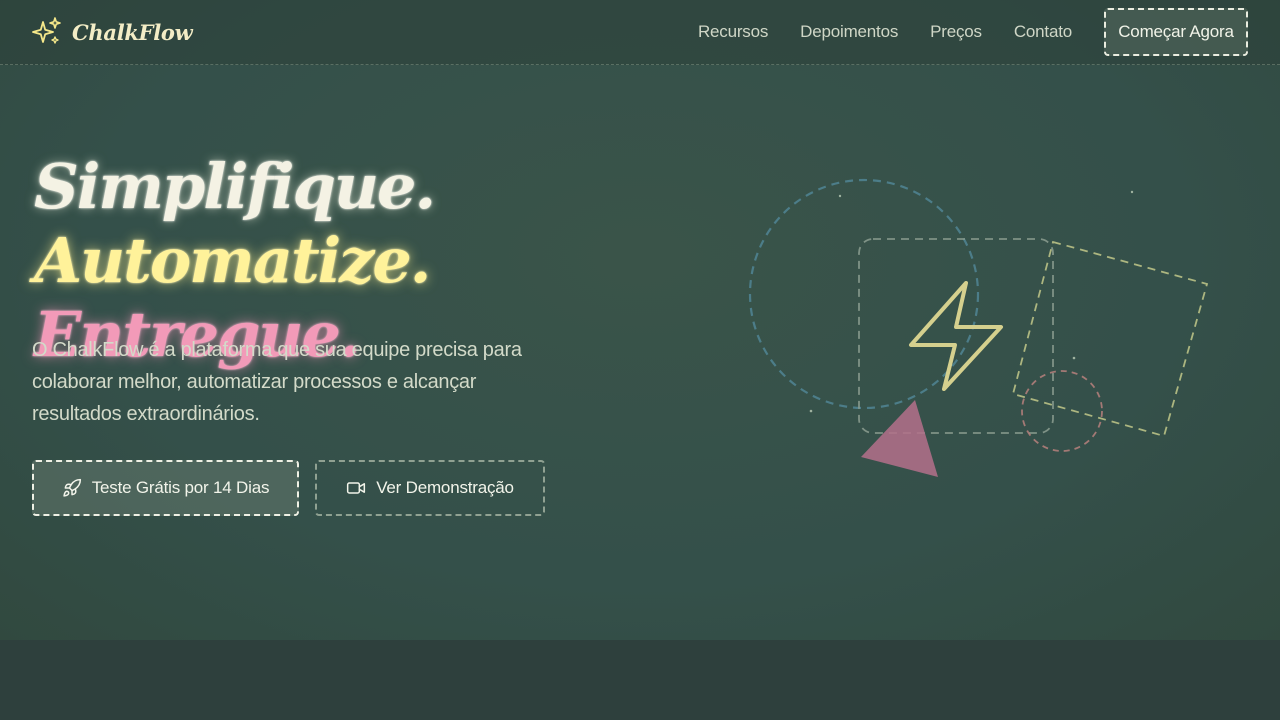 The image size is (1280, 720). I want to click on nav-link-depoimentos: Depoimentos, so click(849, 32).